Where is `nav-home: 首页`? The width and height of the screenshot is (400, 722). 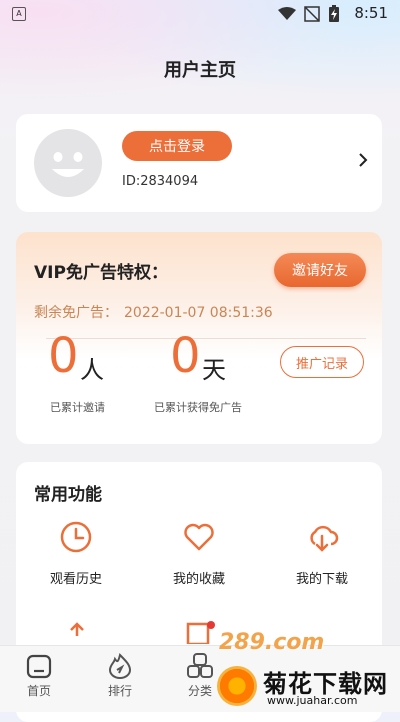
nav-home: 首页 is located at coordinates (39, 675).